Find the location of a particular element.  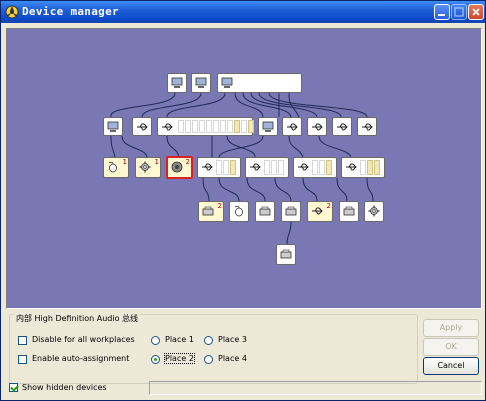

scanner-node: 2 is located at coordinates (211, 211).